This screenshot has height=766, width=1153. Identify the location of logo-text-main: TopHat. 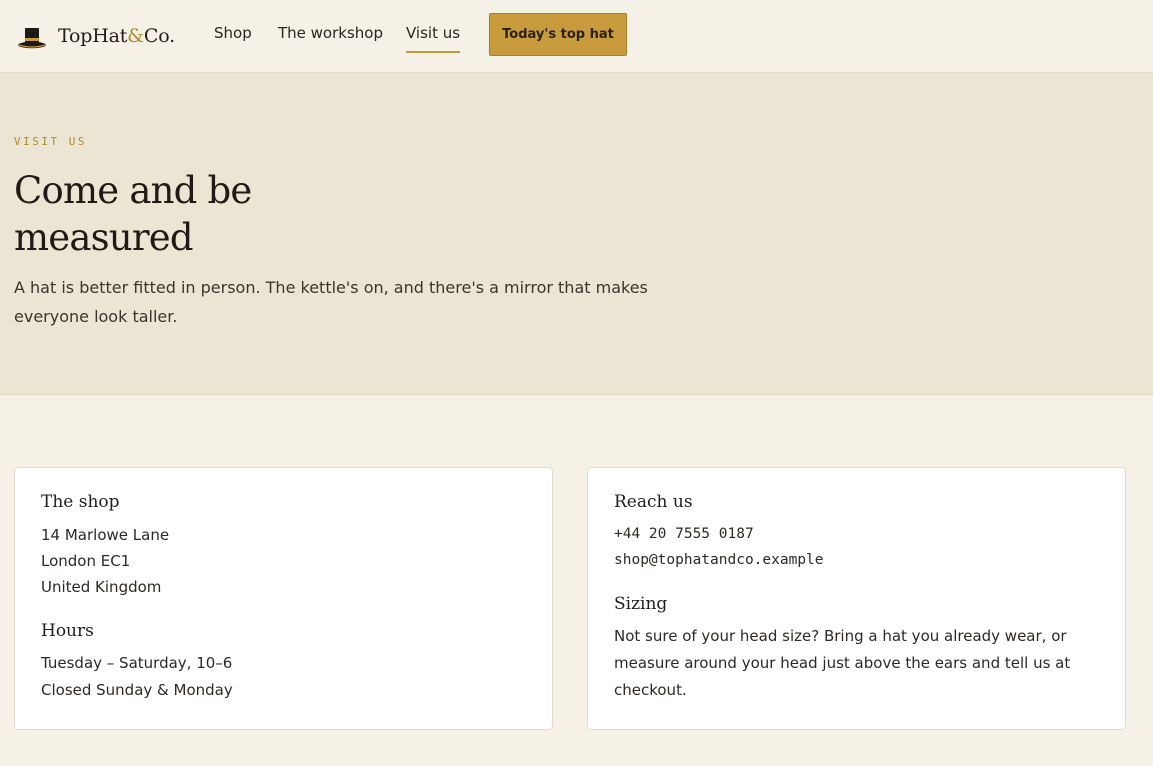
(93, 35).